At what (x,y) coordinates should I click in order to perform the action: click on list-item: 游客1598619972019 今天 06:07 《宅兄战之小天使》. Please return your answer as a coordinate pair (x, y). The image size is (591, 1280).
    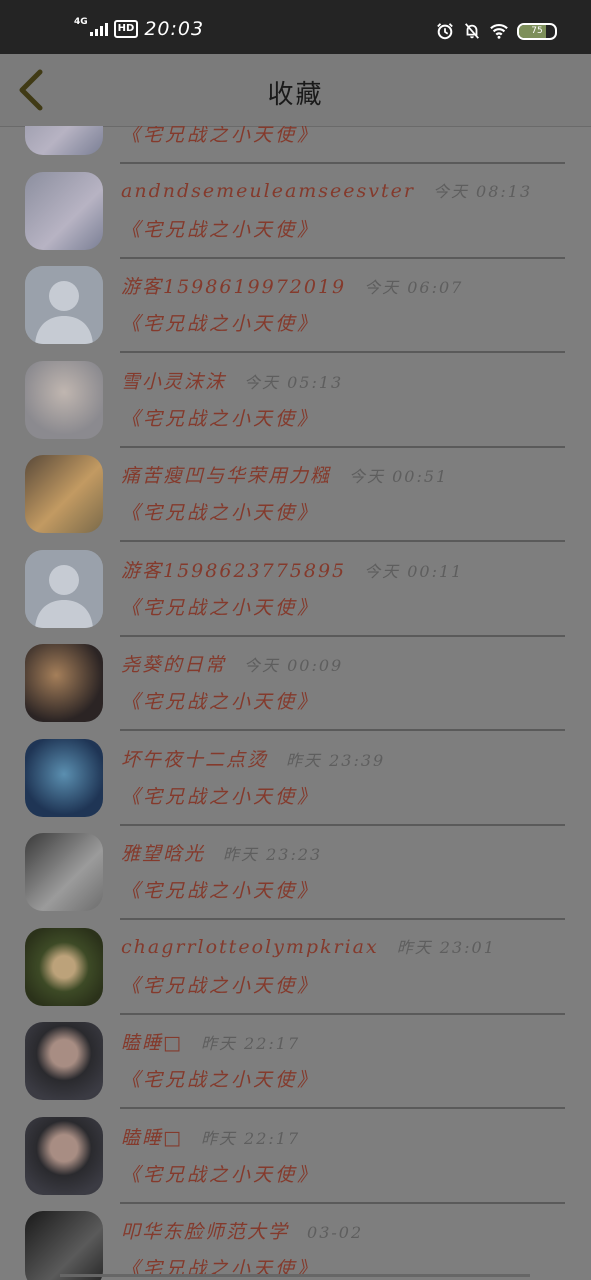
    Looking at the image, I should click on (295, 302).